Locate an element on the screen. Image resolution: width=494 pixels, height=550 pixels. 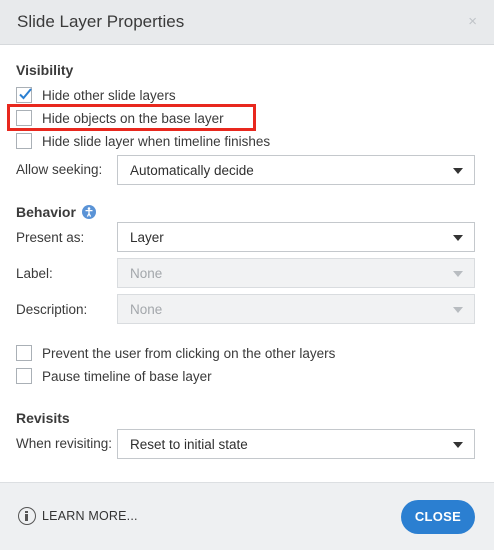
hide-when-finished-label: Hide slide layer when timeline finishes is located at coordinates (156, 141).